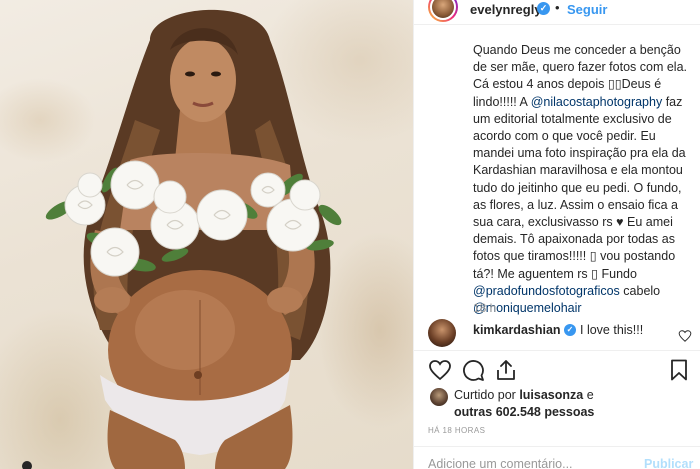 Image resolution: width=700 pixels, height=469 pixels. Describe the element at coordinates (597, 102) in the screenshot. I see `mention-link: @nilacostaphotography` at that location.